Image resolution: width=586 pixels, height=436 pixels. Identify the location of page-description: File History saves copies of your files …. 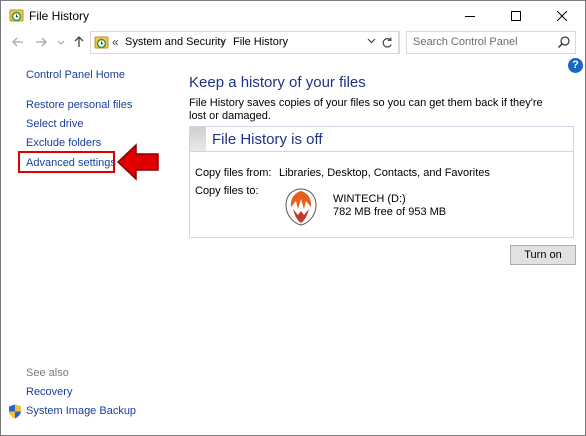
(366, 109).